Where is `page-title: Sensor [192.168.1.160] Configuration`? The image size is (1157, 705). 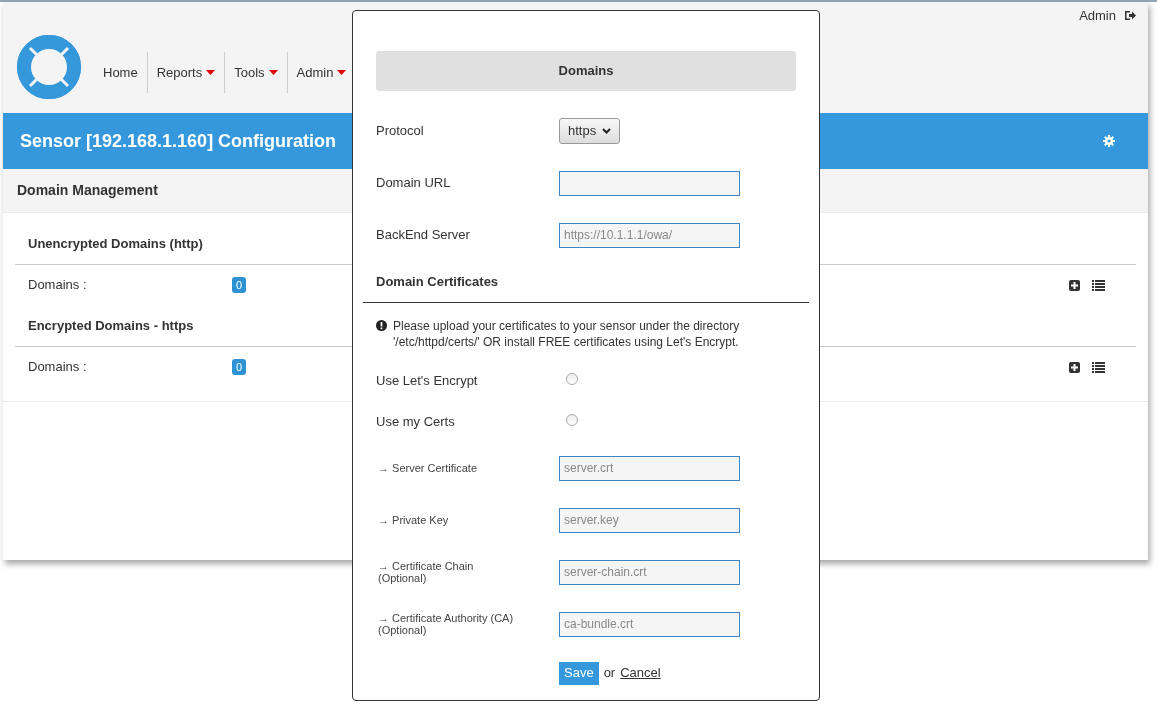
page-title: Sensor [192.168.1.160] Configuration is located at coordinates (178, 141).